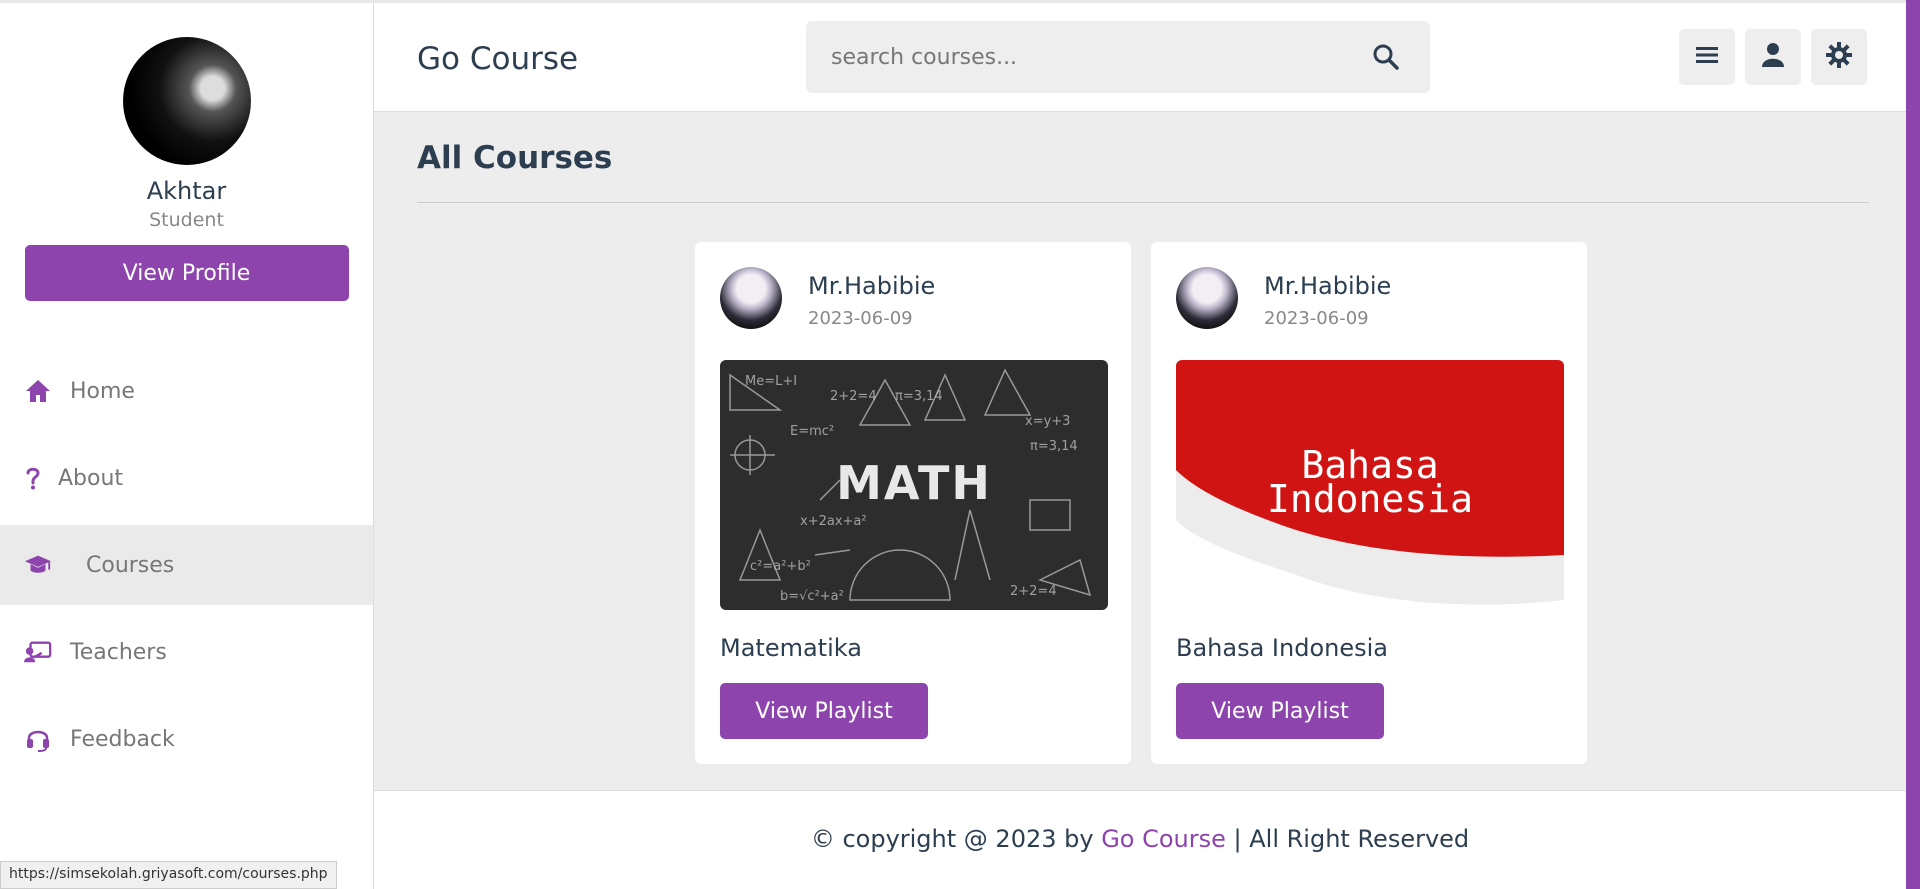 The width and height of the screenshot is (1920, 889). Describe the element at coordinates (791, 648) in the screenshot. I see `course-title: Matematika` at that location.